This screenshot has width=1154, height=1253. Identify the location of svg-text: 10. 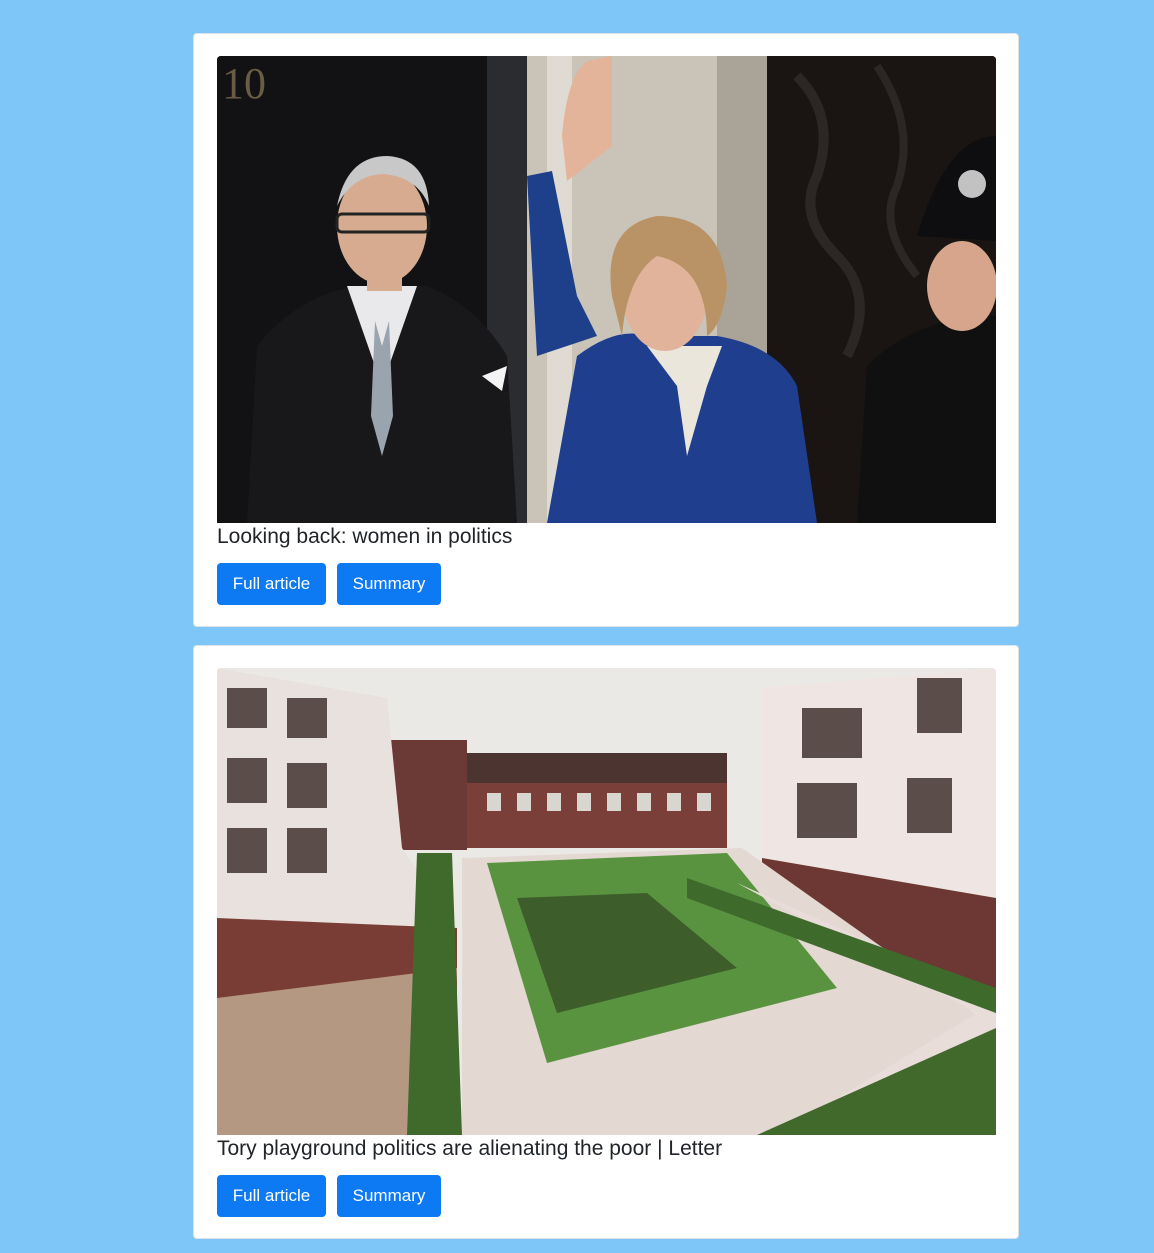
(244, 83).